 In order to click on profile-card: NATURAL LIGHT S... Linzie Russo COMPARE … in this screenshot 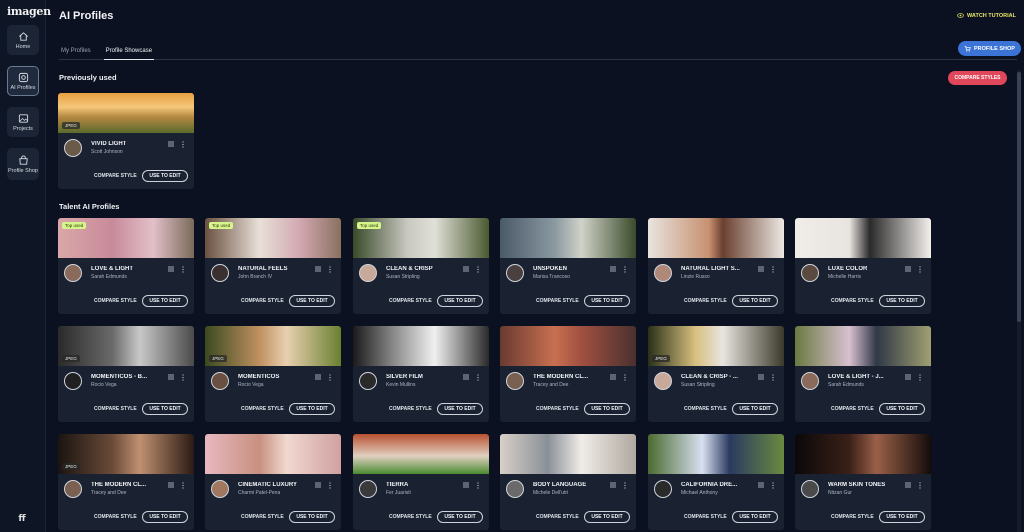, I will do `click(716, 266)`.